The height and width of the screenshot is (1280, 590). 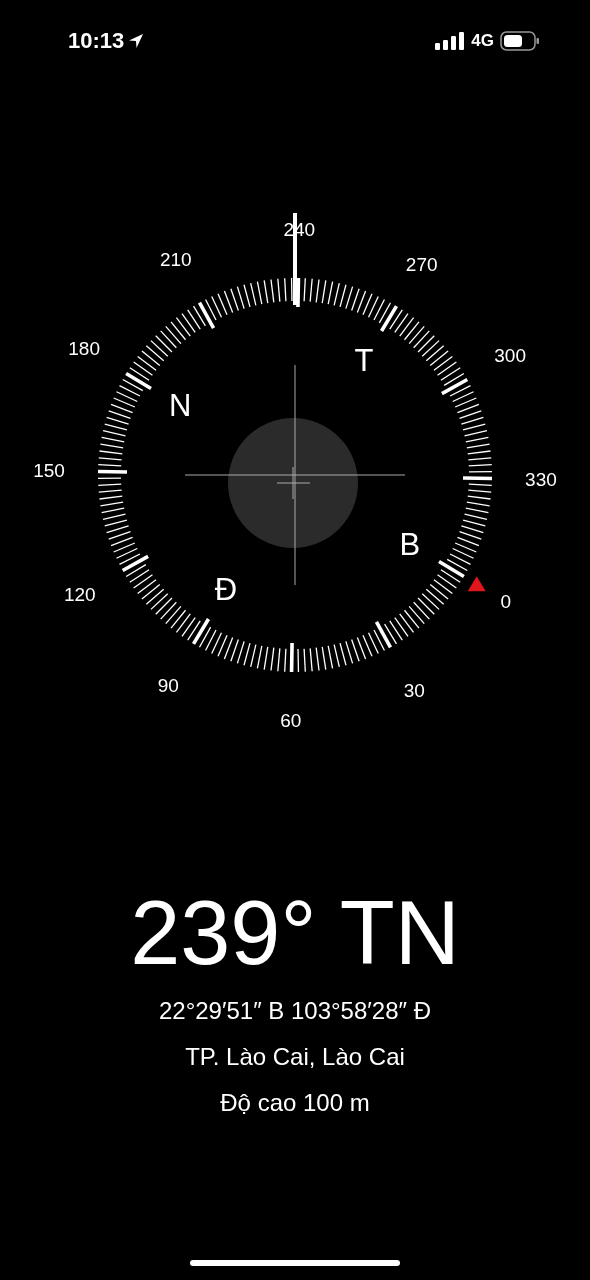 I want to click on battery-icon, so click(x=520, y=41).